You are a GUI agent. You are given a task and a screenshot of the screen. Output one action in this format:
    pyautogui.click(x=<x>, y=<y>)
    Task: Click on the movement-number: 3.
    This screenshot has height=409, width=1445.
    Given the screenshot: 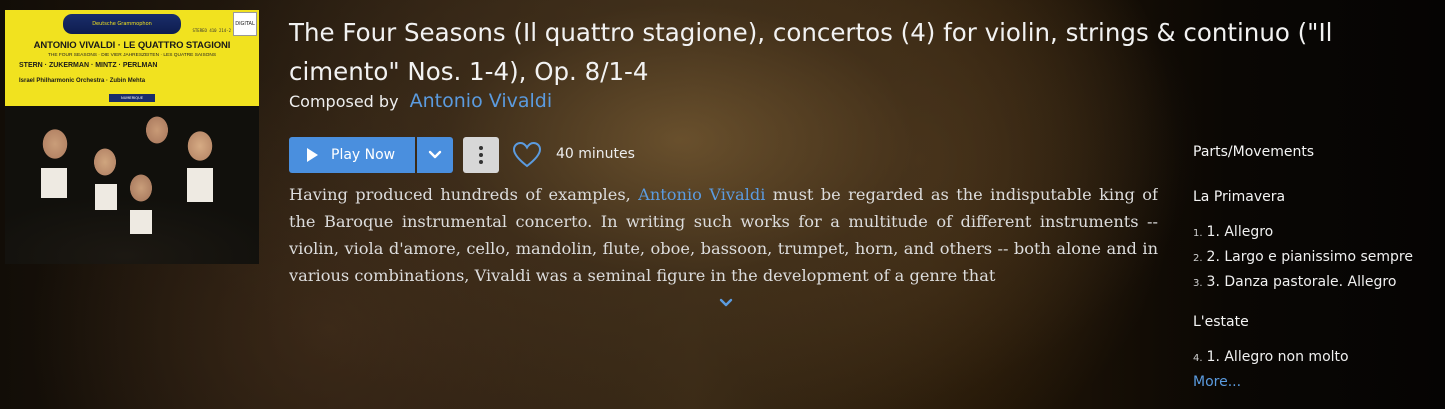 What is the action you would take?
    pyautogui.click(x=1198, y=283)
    